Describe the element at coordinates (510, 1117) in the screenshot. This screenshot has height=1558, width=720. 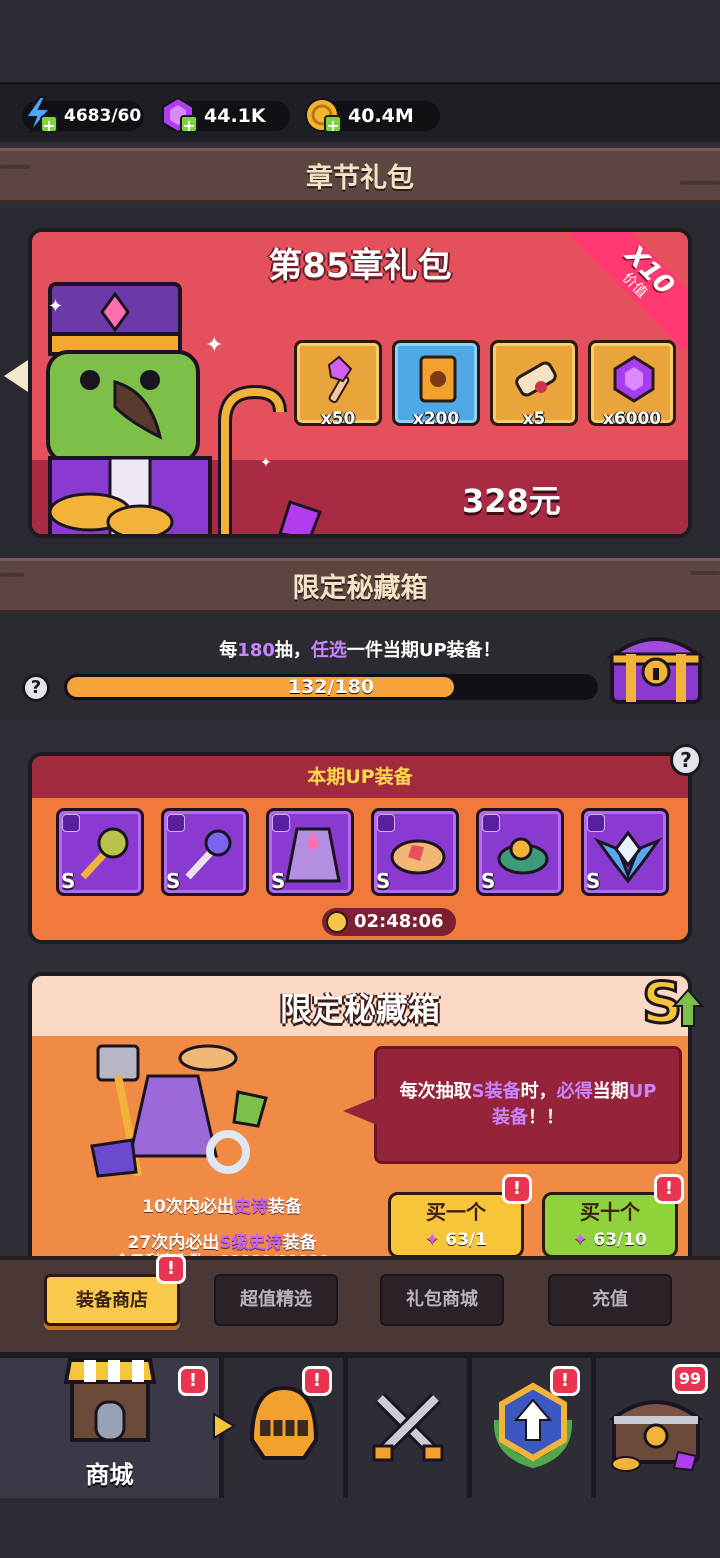
I see `bubble-highlight: 装备` at that location.